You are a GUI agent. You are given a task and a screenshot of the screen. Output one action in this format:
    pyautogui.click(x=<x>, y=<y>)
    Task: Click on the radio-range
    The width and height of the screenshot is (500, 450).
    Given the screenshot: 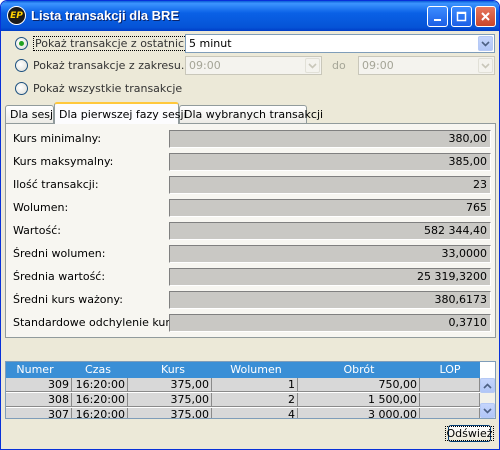 What is the action you would take?
    pyautogui.click(x=21, y=65)
    